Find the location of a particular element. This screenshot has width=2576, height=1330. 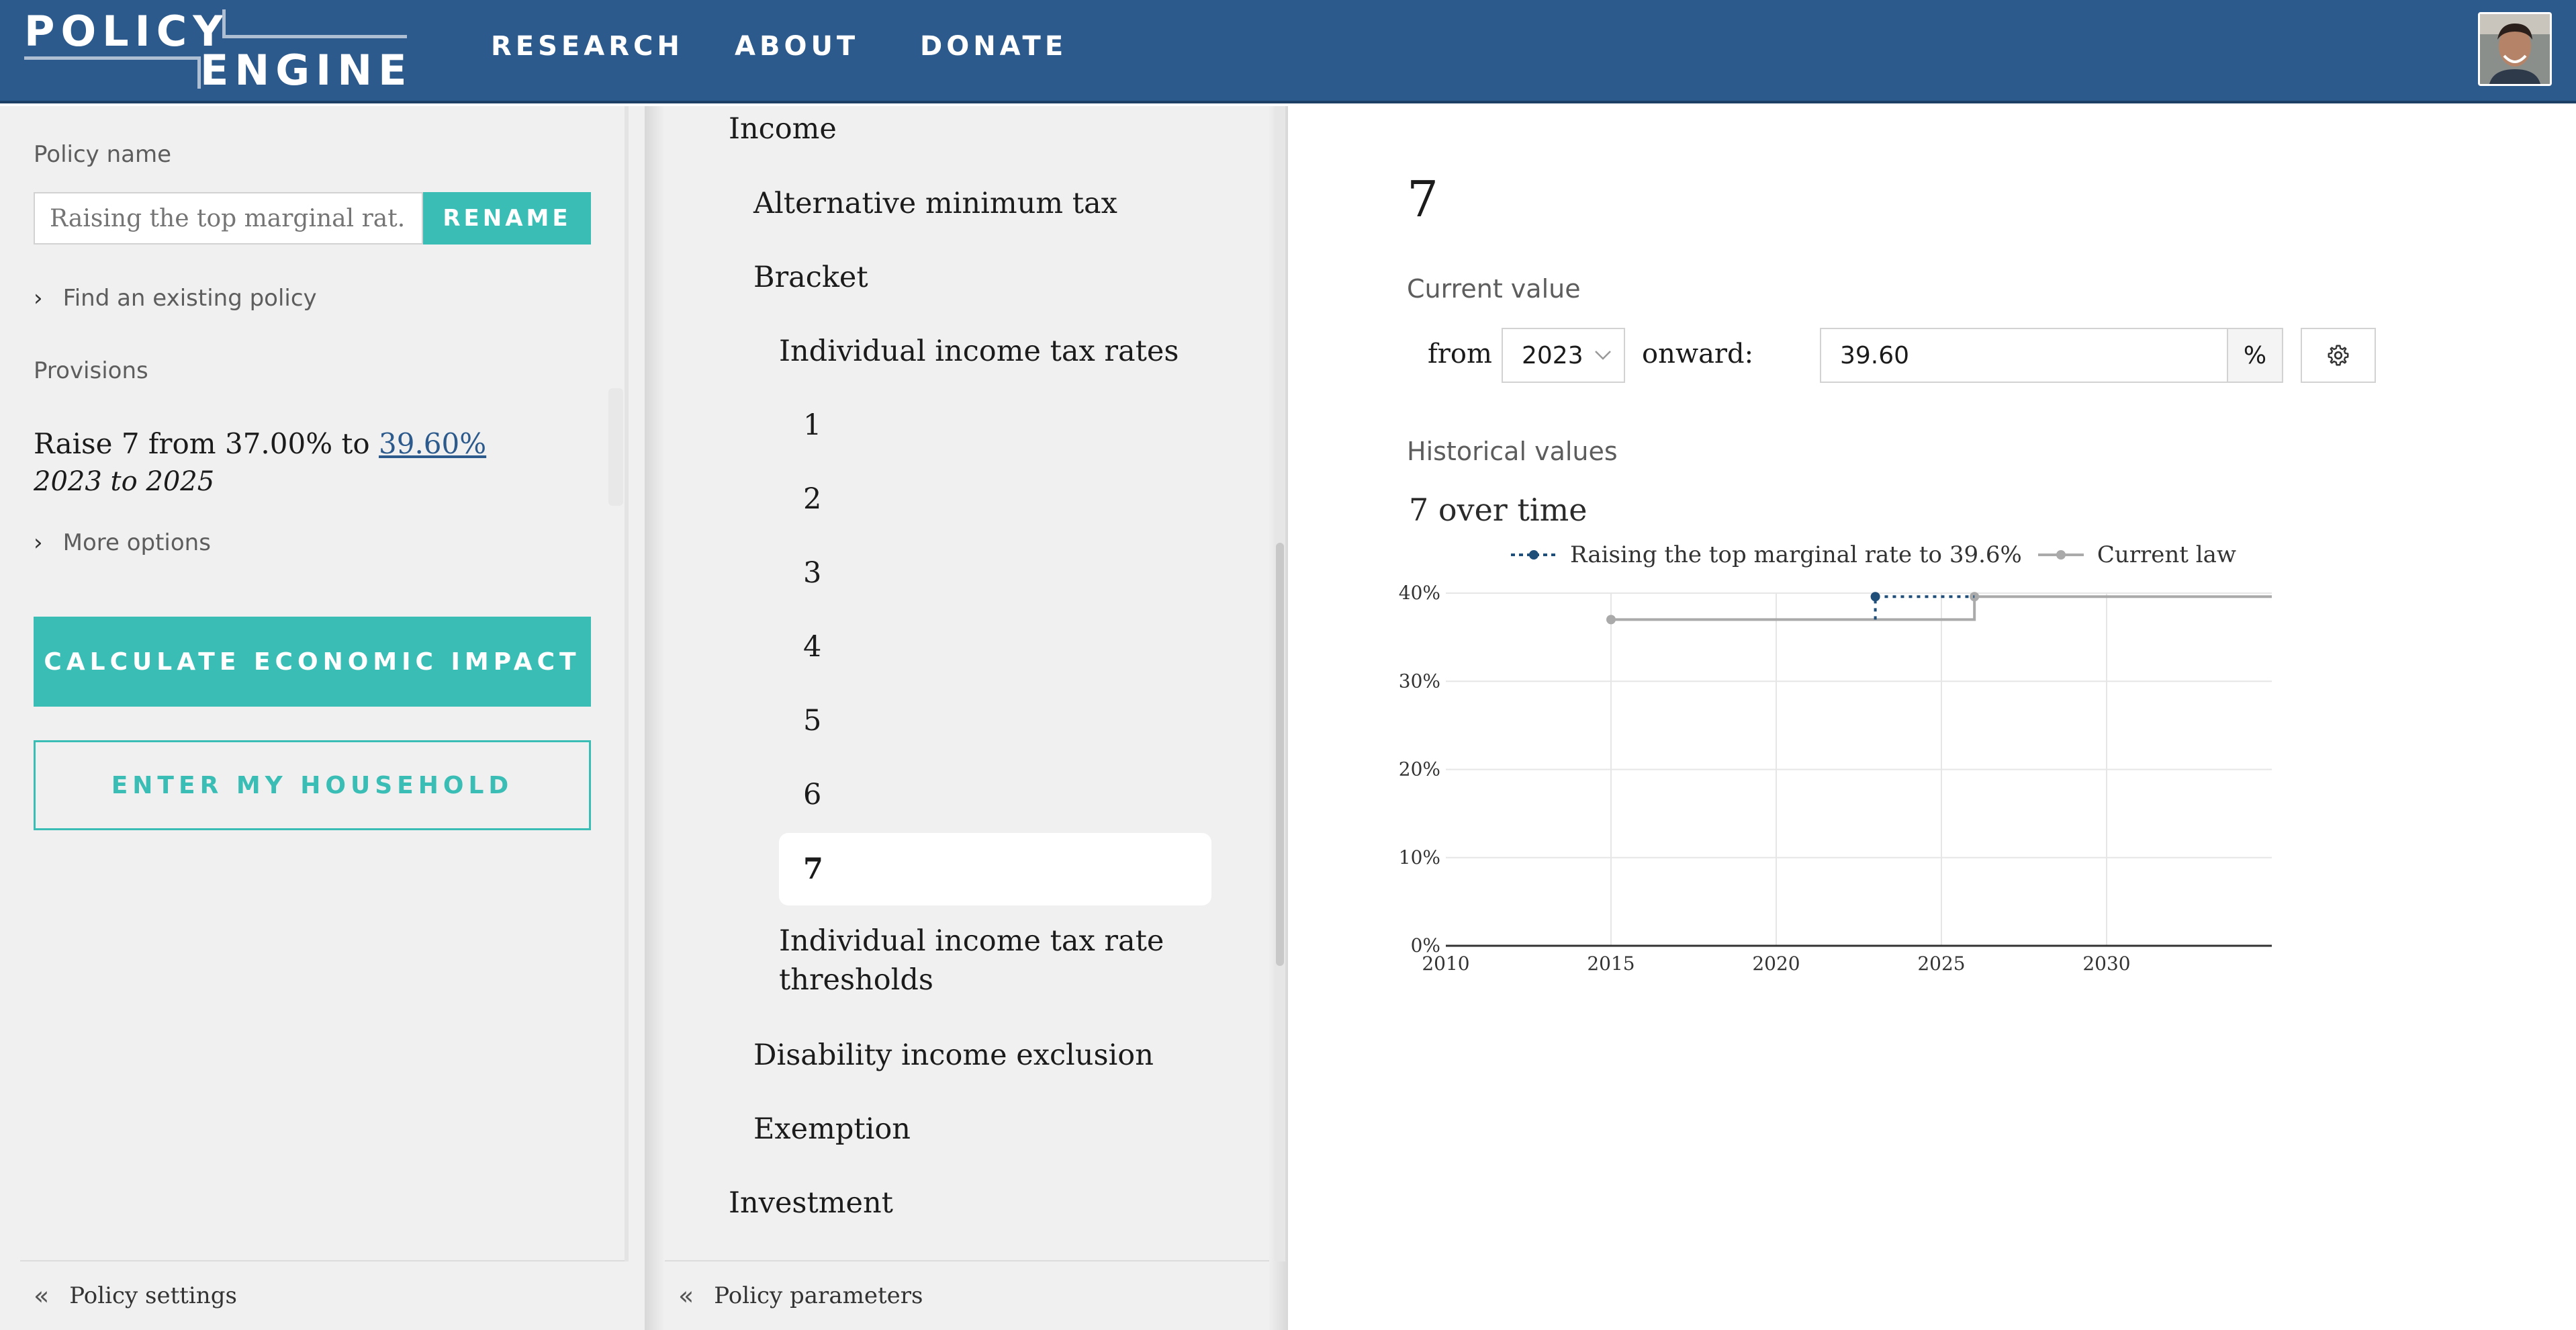

y-tick-label: 20% is located at coordinates (1419, 770).